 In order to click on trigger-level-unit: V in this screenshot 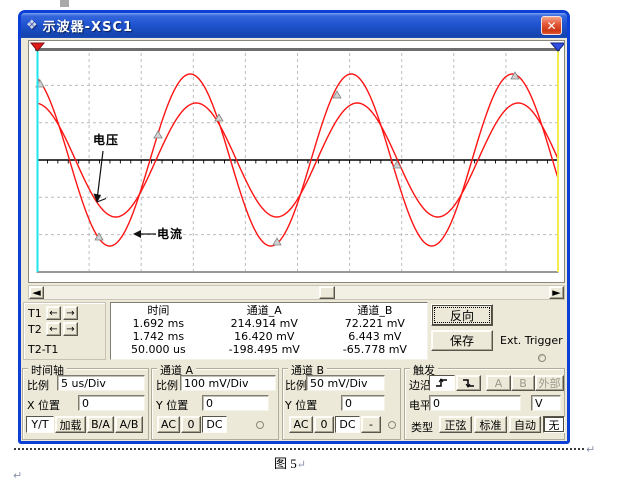, I will do `click(546, 403)`.